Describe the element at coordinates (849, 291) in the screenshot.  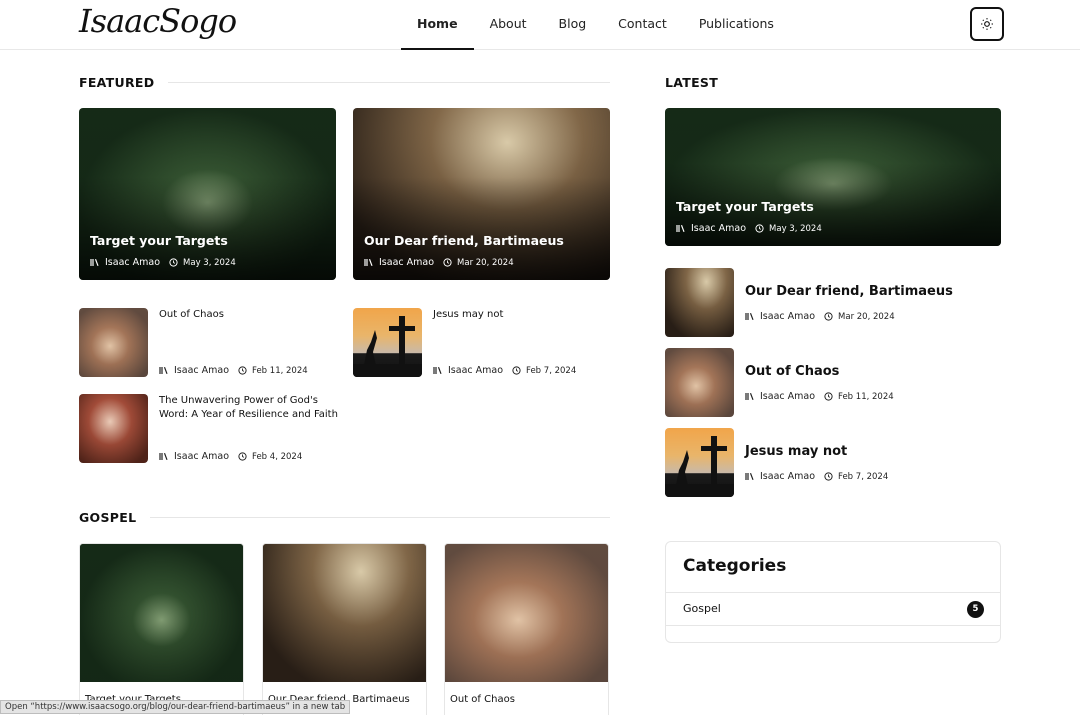
I see `latest-item-title: Our Dear friend, Bartimaeus` at that location.